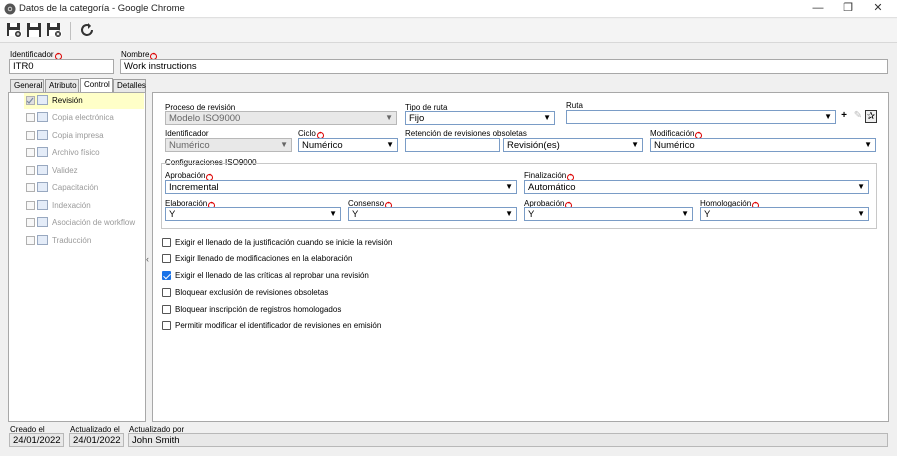 This screenshot has height=456, width=897. I want to click on save-icon, so click(34, 30).